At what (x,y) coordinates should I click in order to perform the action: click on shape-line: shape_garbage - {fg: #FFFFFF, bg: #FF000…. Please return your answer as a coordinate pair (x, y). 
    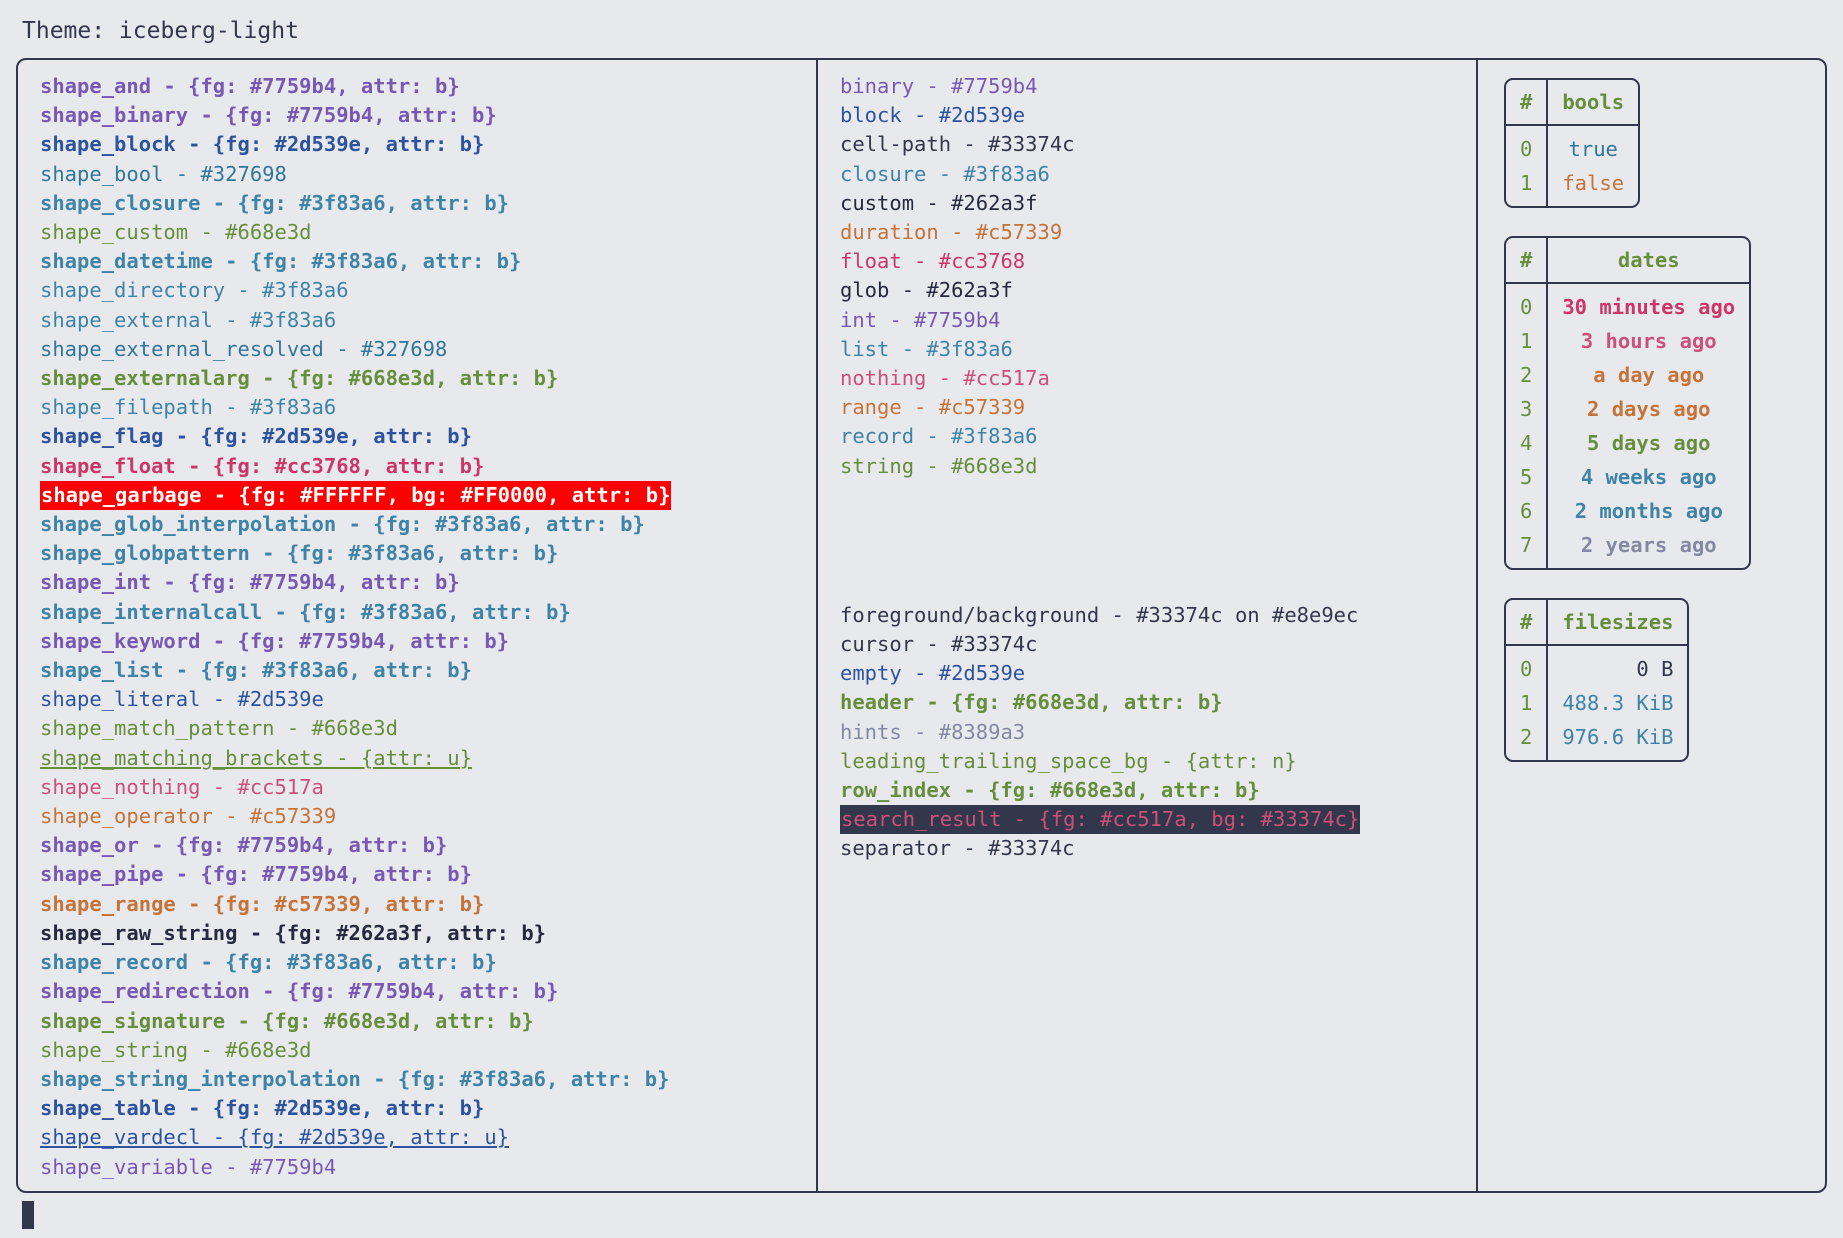
    Looking at the image, I should click on (356, 495).